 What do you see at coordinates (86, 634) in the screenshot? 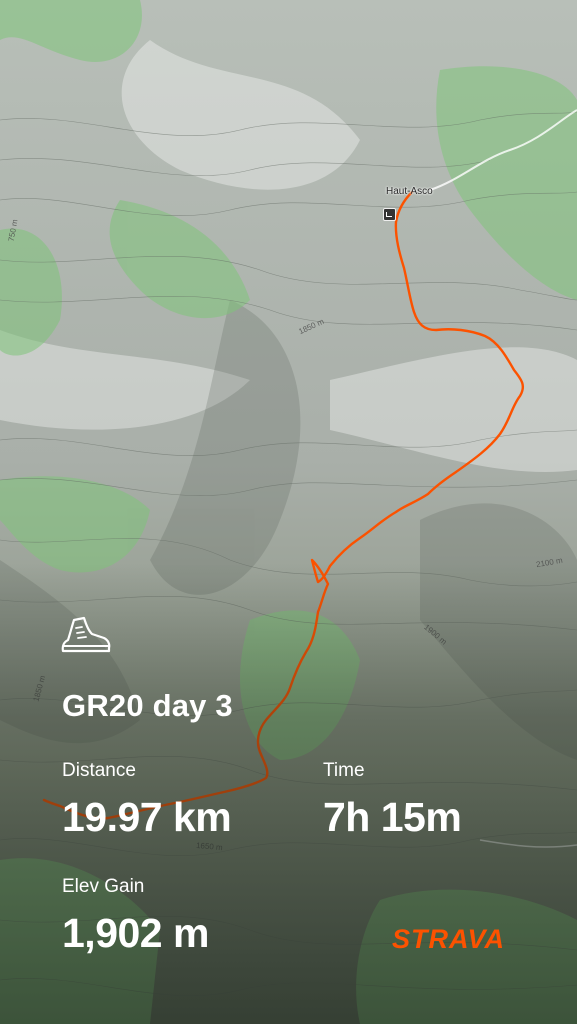
I see `hiking-boot-icon` at bounding box center [86, 634].